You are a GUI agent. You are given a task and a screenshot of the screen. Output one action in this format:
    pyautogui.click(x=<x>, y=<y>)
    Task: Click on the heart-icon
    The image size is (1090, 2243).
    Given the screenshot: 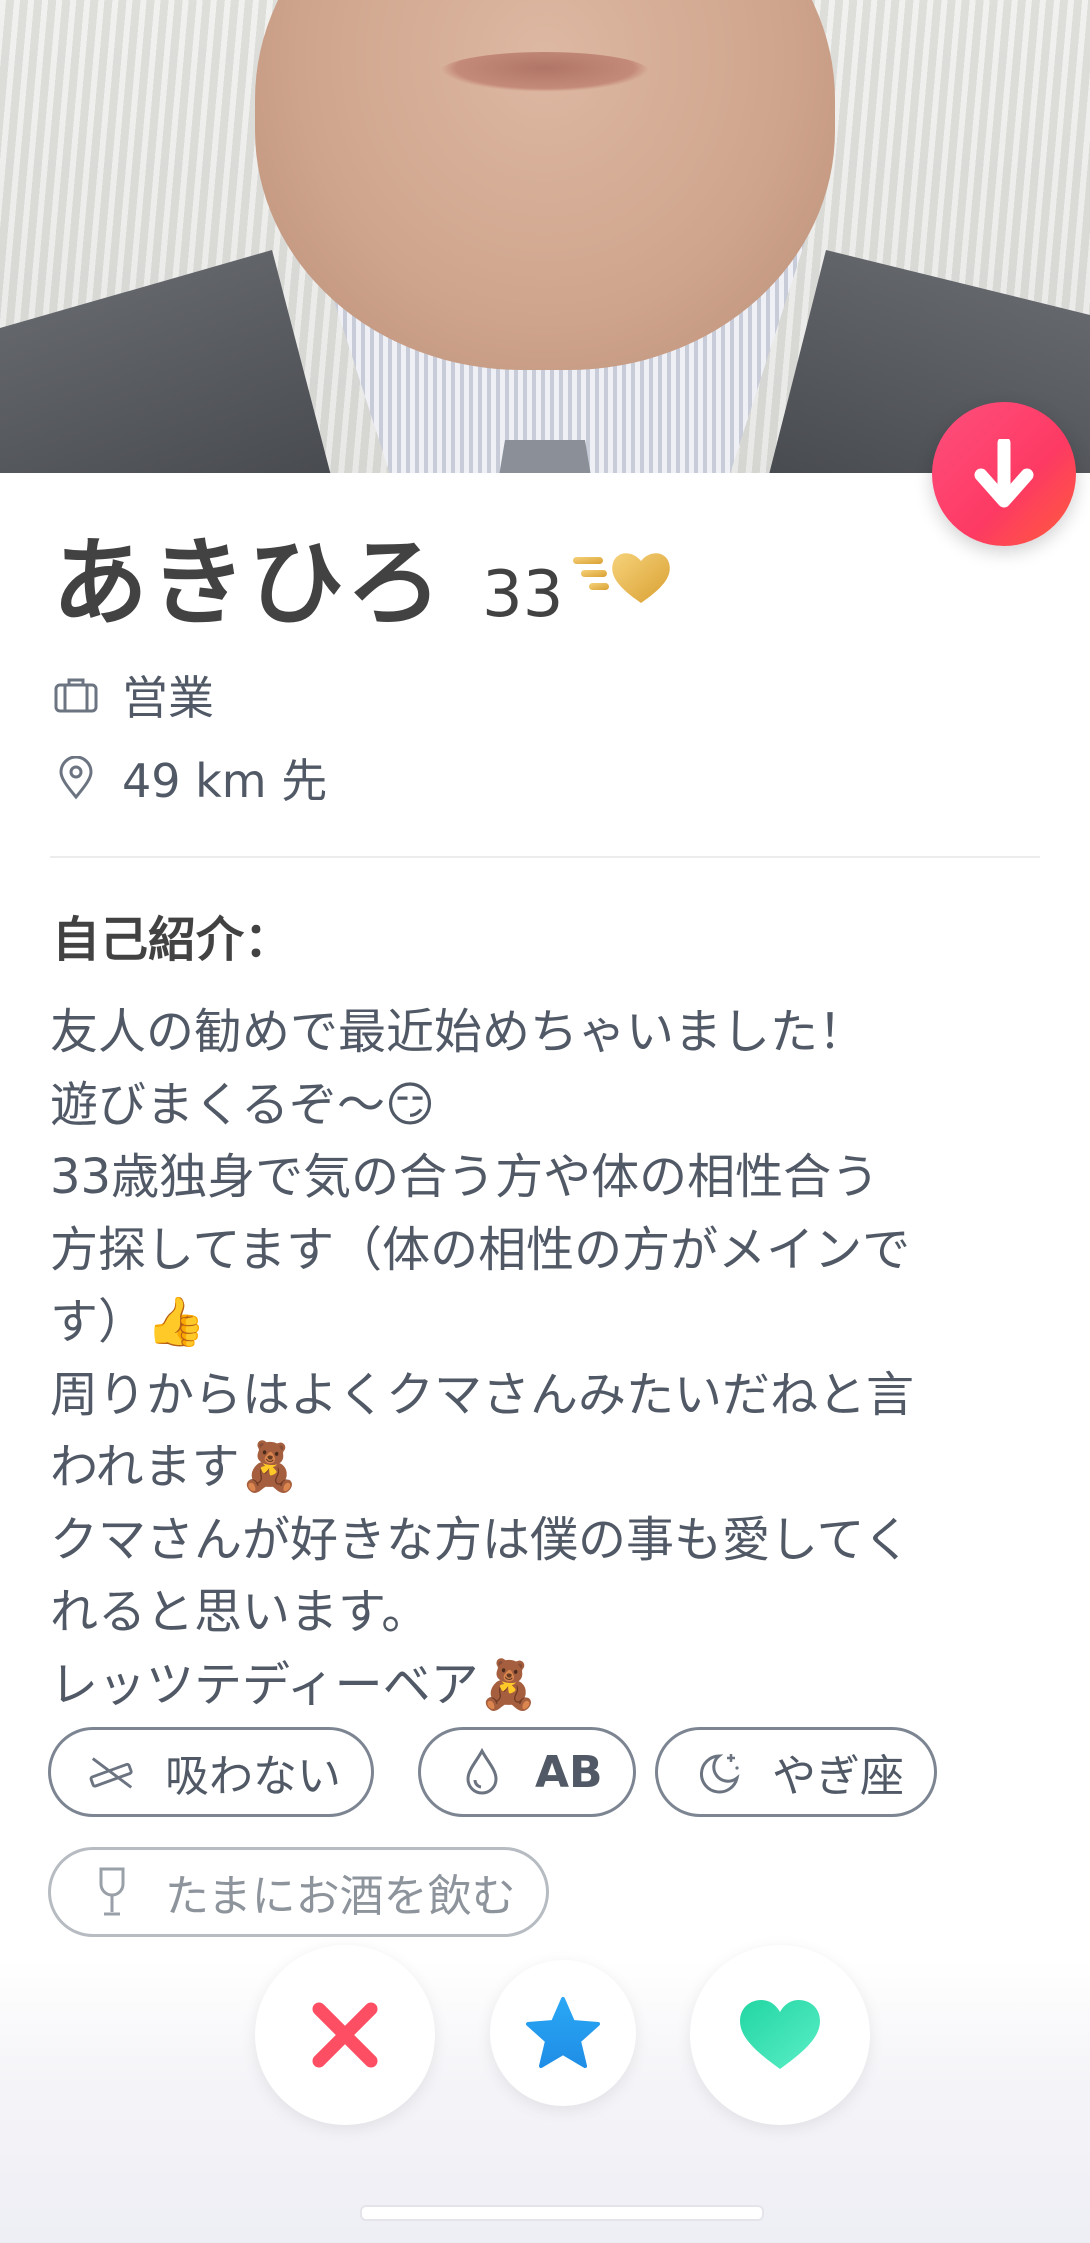 What is the action you would take?
    pyautogui.click(x=780, y=2034)
    